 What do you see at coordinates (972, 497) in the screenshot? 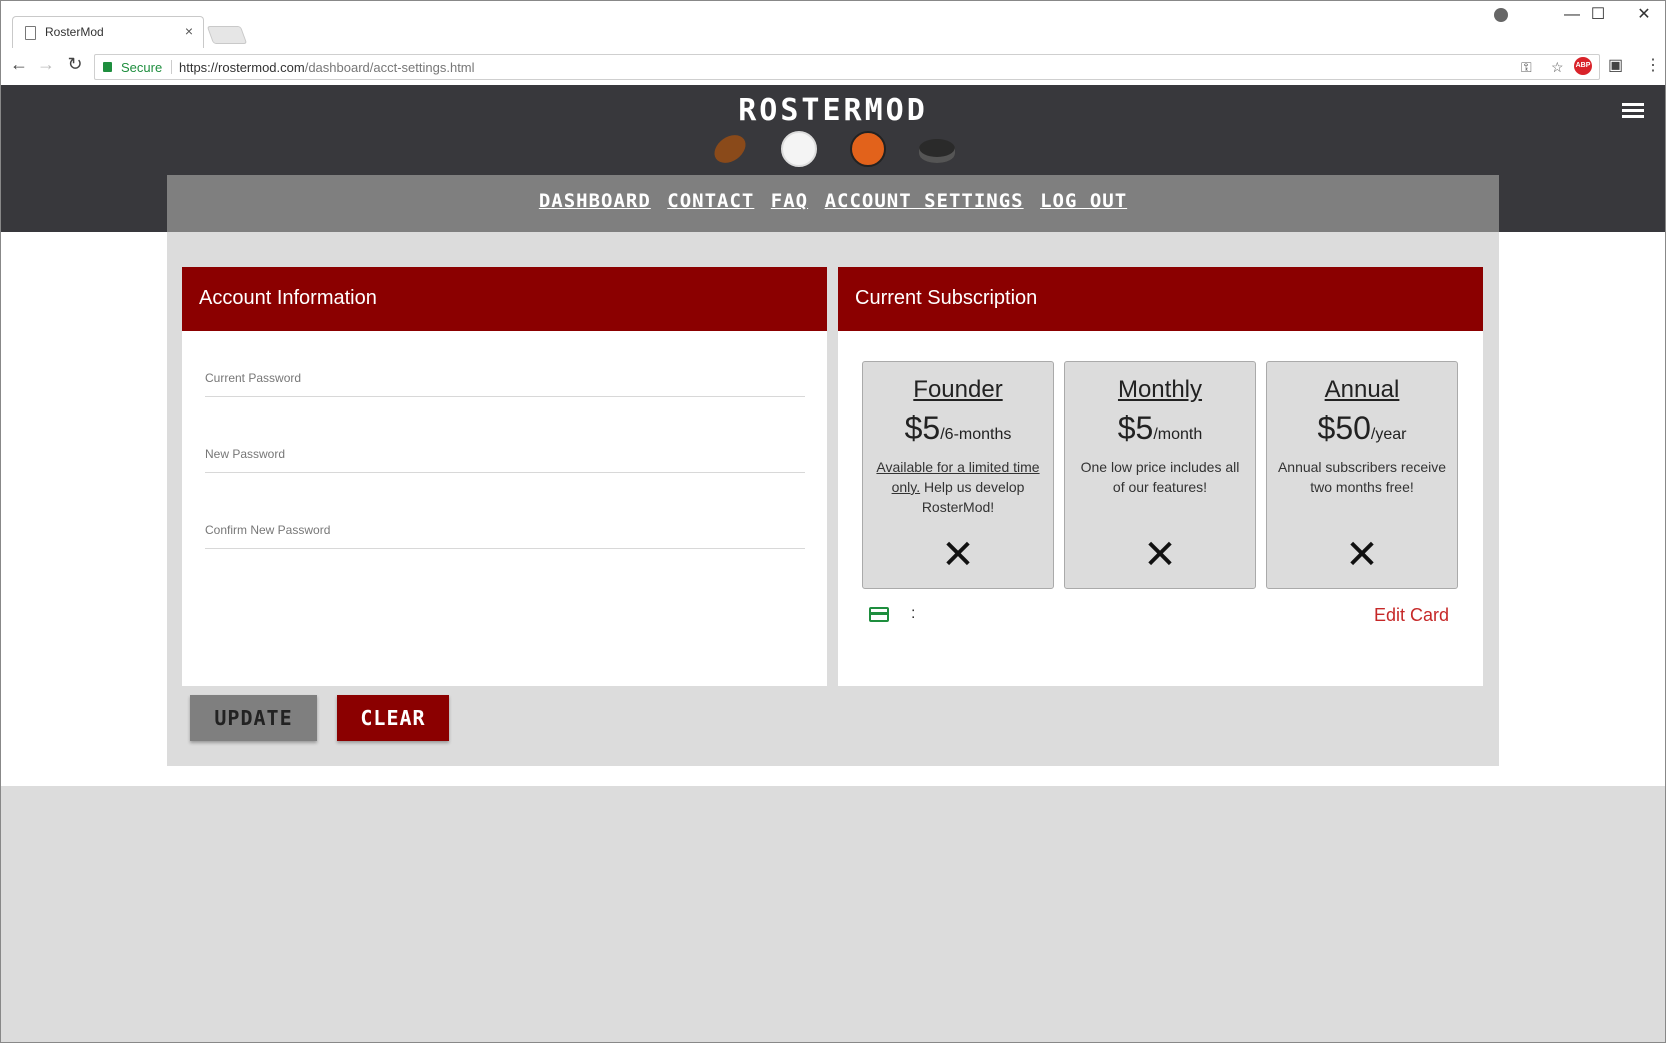
I see `plan-description-text: Help us develop RosterMod!` at bounding box center [972, 497].